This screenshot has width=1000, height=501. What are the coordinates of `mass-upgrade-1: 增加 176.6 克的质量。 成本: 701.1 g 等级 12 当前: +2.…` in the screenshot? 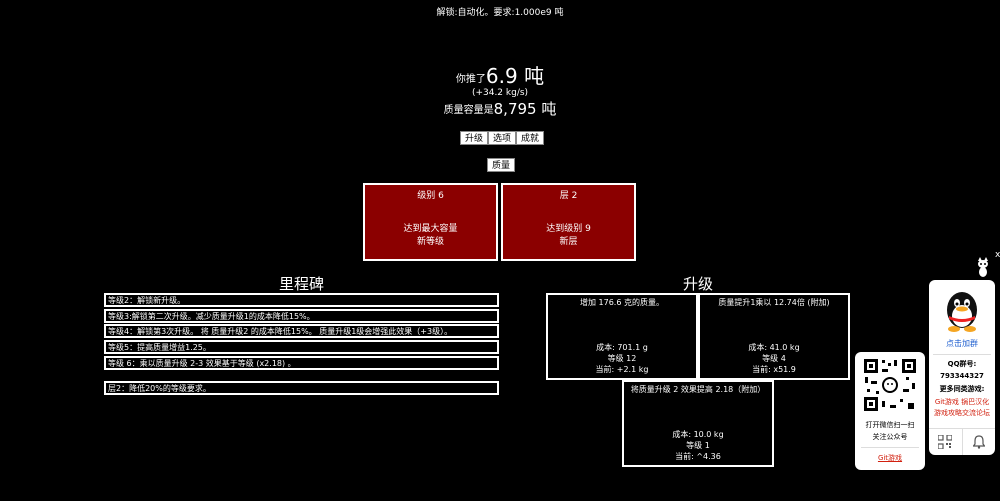 It's located at (622, 336).